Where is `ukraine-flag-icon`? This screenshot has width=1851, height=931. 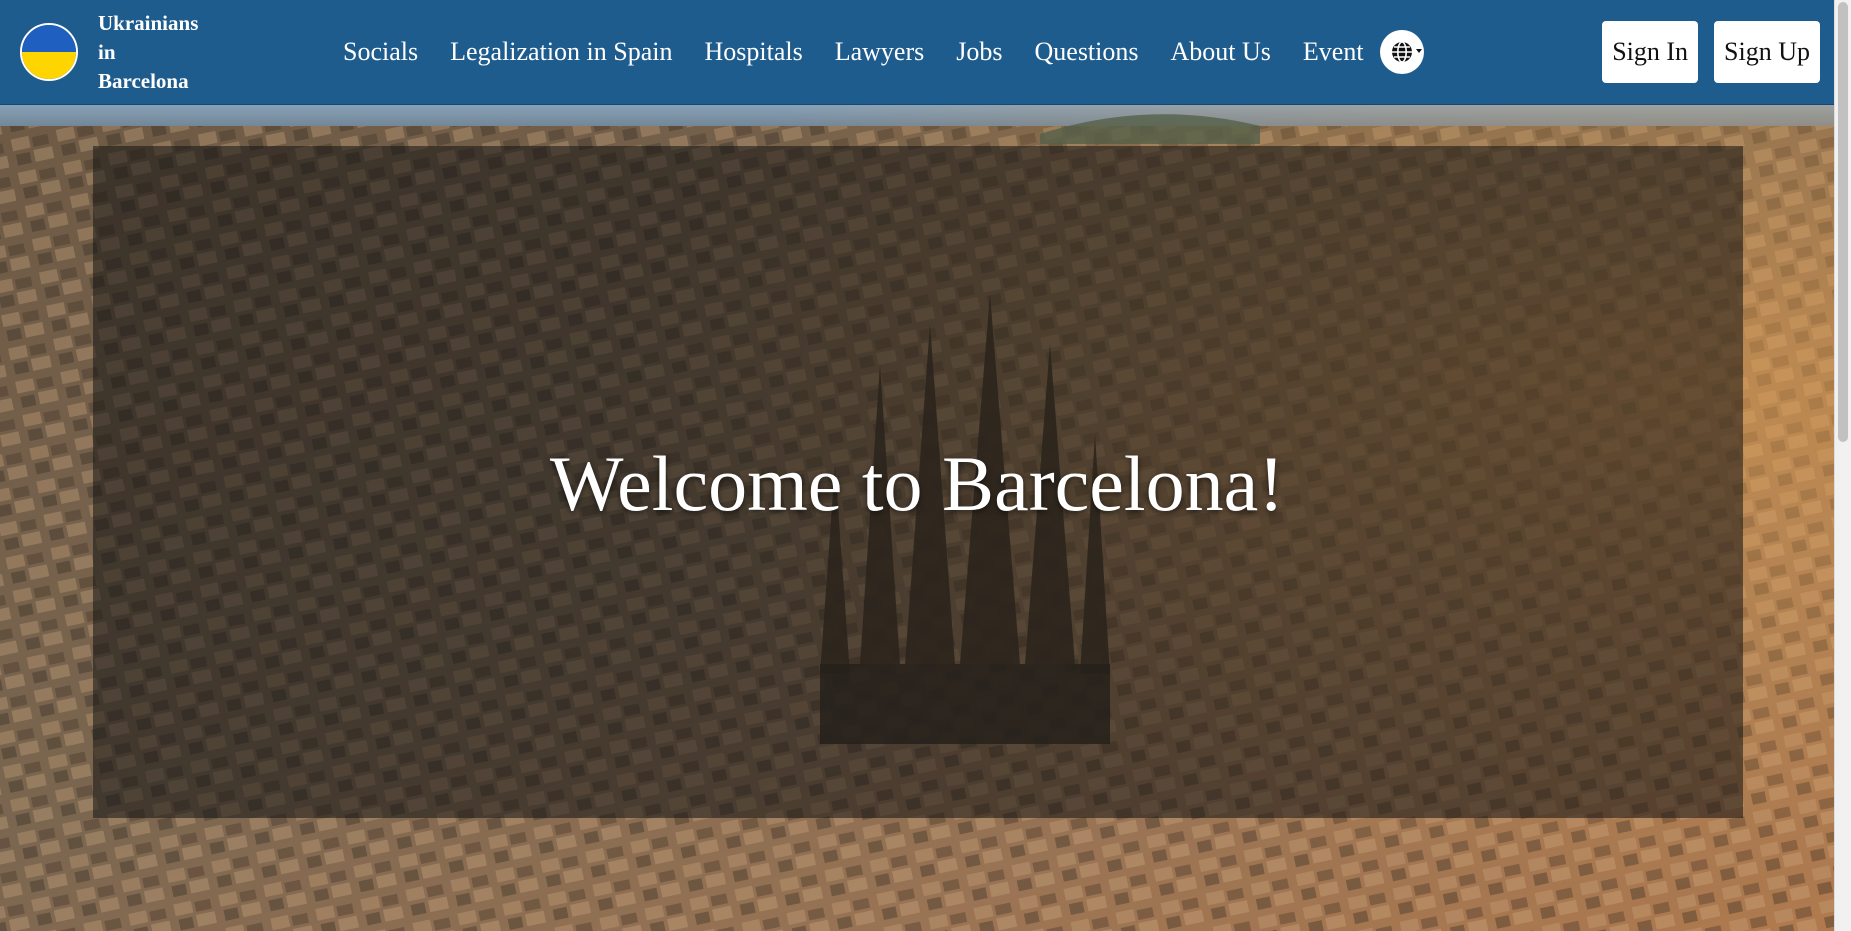 ukraine-flag-icon is located at coordinates (49, 52).